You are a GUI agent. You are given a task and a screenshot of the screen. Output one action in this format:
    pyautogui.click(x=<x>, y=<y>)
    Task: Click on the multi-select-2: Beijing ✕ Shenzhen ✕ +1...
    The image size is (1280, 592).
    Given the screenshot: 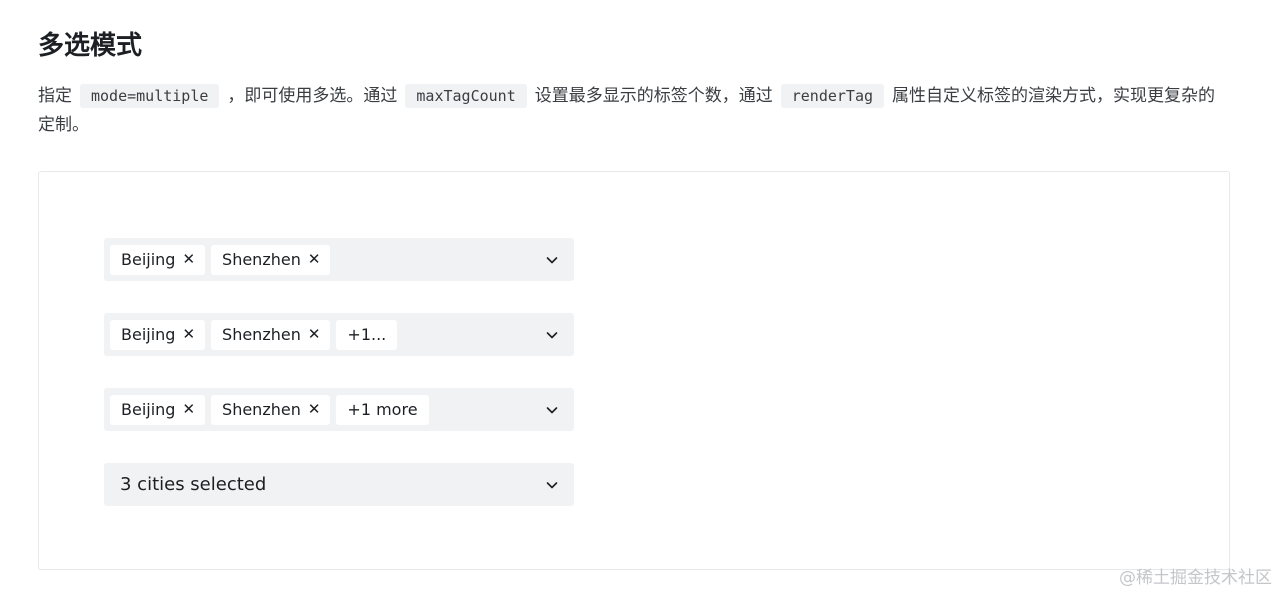 What is the action you would take?
    pyautogui.click(x=339, y=334)
    